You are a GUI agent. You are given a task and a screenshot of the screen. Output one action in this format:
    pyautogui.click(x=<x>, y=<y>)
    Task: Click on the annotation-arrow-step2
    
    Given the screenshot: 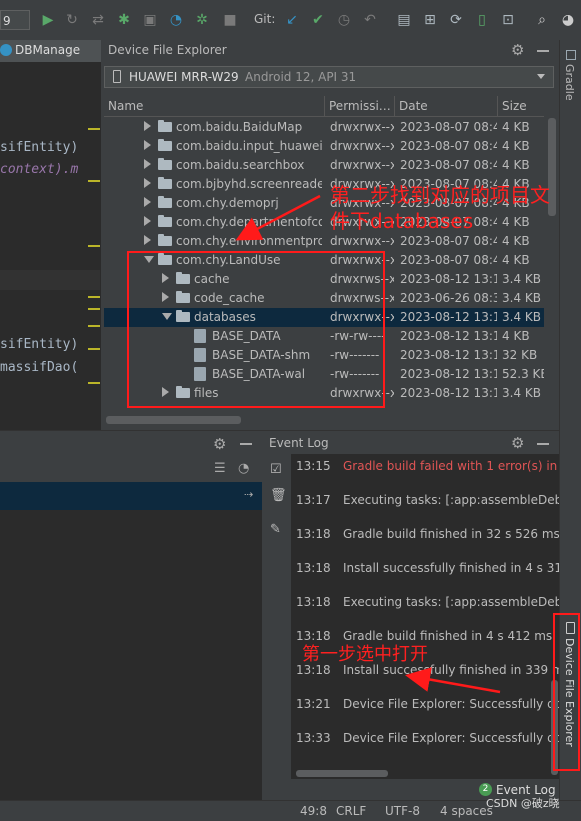 What is the action you would take?
    pyautogui.click(x=278, y=217)
    